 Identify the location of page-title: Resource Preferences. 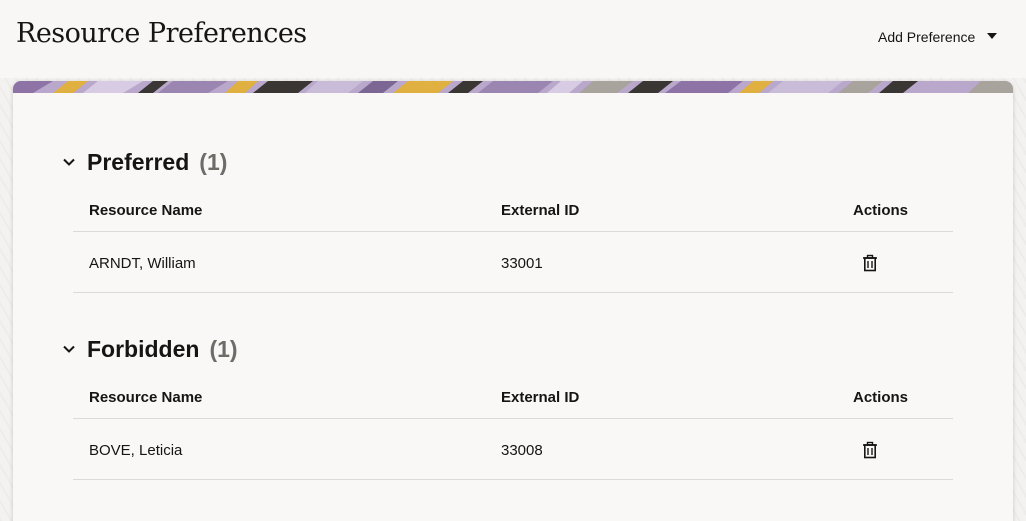
(161, 33).